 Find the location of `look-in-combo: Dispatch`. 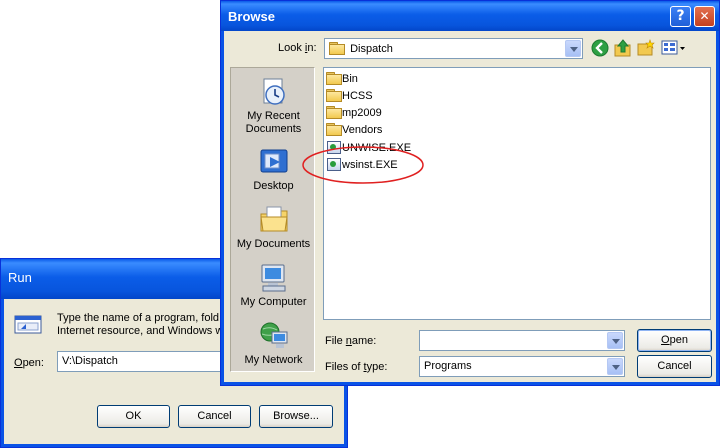

look-in-combo: Dispatch is located at coordinates (453, 48).